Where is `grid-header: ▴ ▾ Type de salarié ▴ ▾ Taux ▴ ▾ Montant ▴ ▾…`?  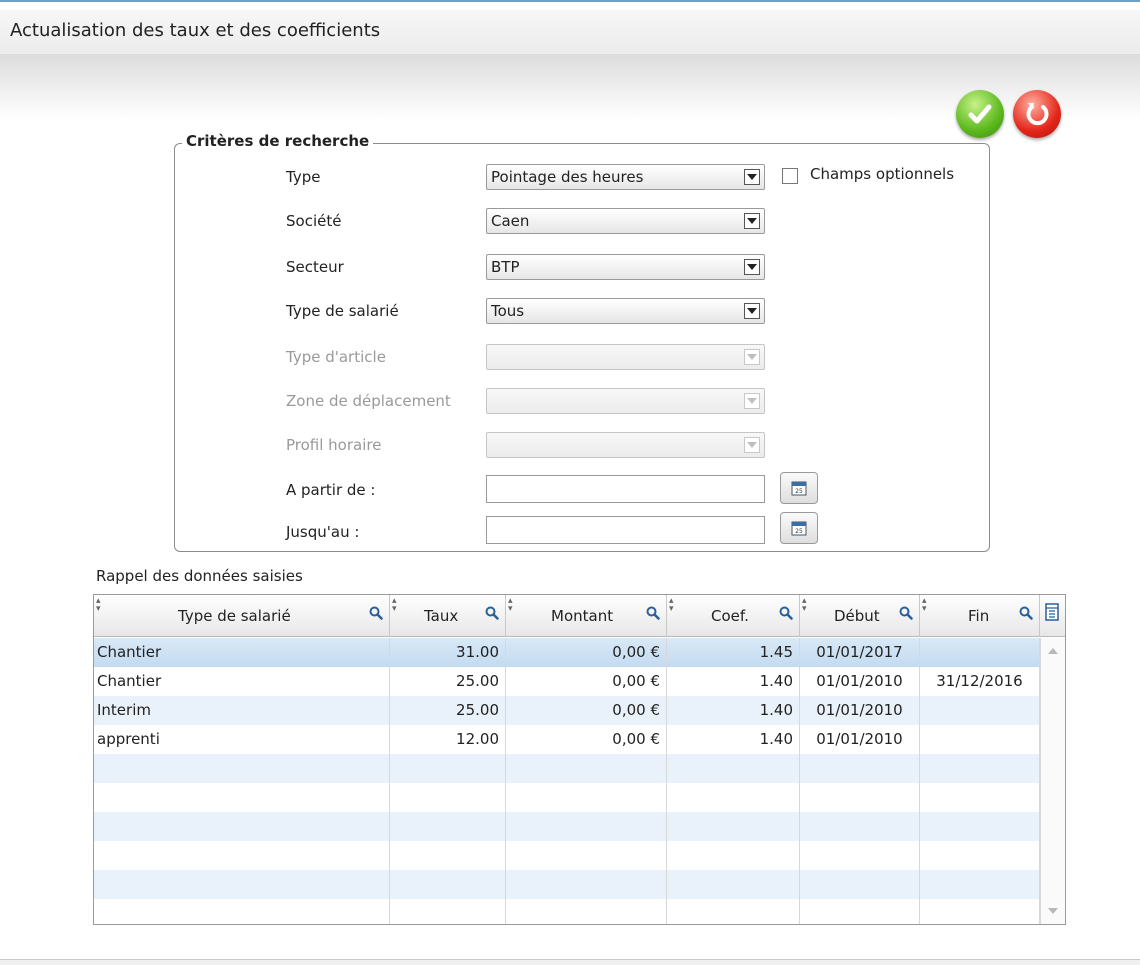 grid-header: ▴ ▾ Type de salarié ▴ ▾ Taux ▴ ▾ Montant ▴ ▾… is located at coordinates (579, 616).